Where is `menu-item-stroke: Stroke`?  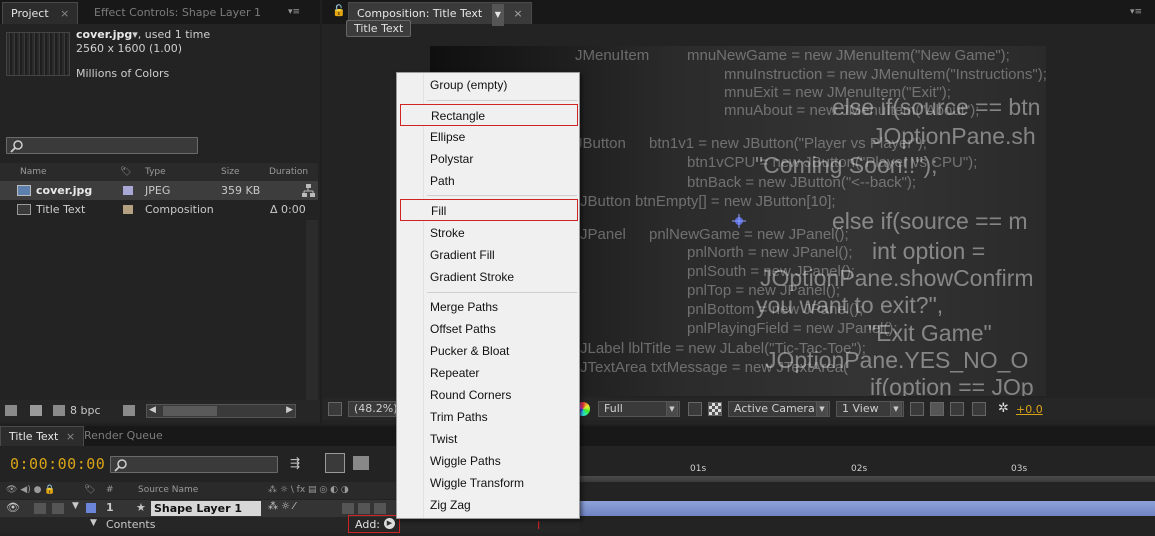 menu-item-stroke: Stroke is located at coordinates (488, 233).